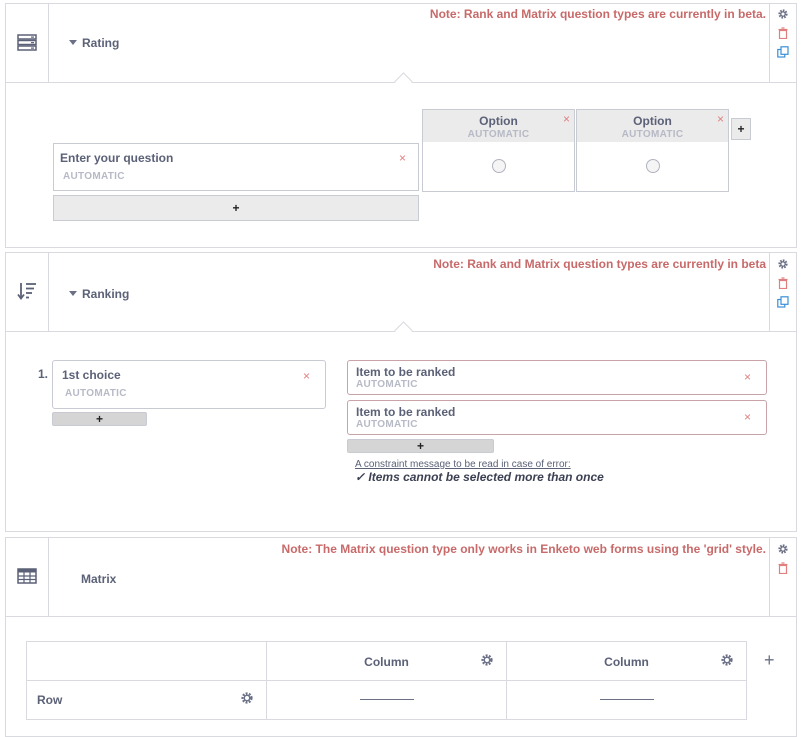 The image size is (802, 737). I want to click on rating-option-1: Option AUTOMATIC ×, so click(498, 150).